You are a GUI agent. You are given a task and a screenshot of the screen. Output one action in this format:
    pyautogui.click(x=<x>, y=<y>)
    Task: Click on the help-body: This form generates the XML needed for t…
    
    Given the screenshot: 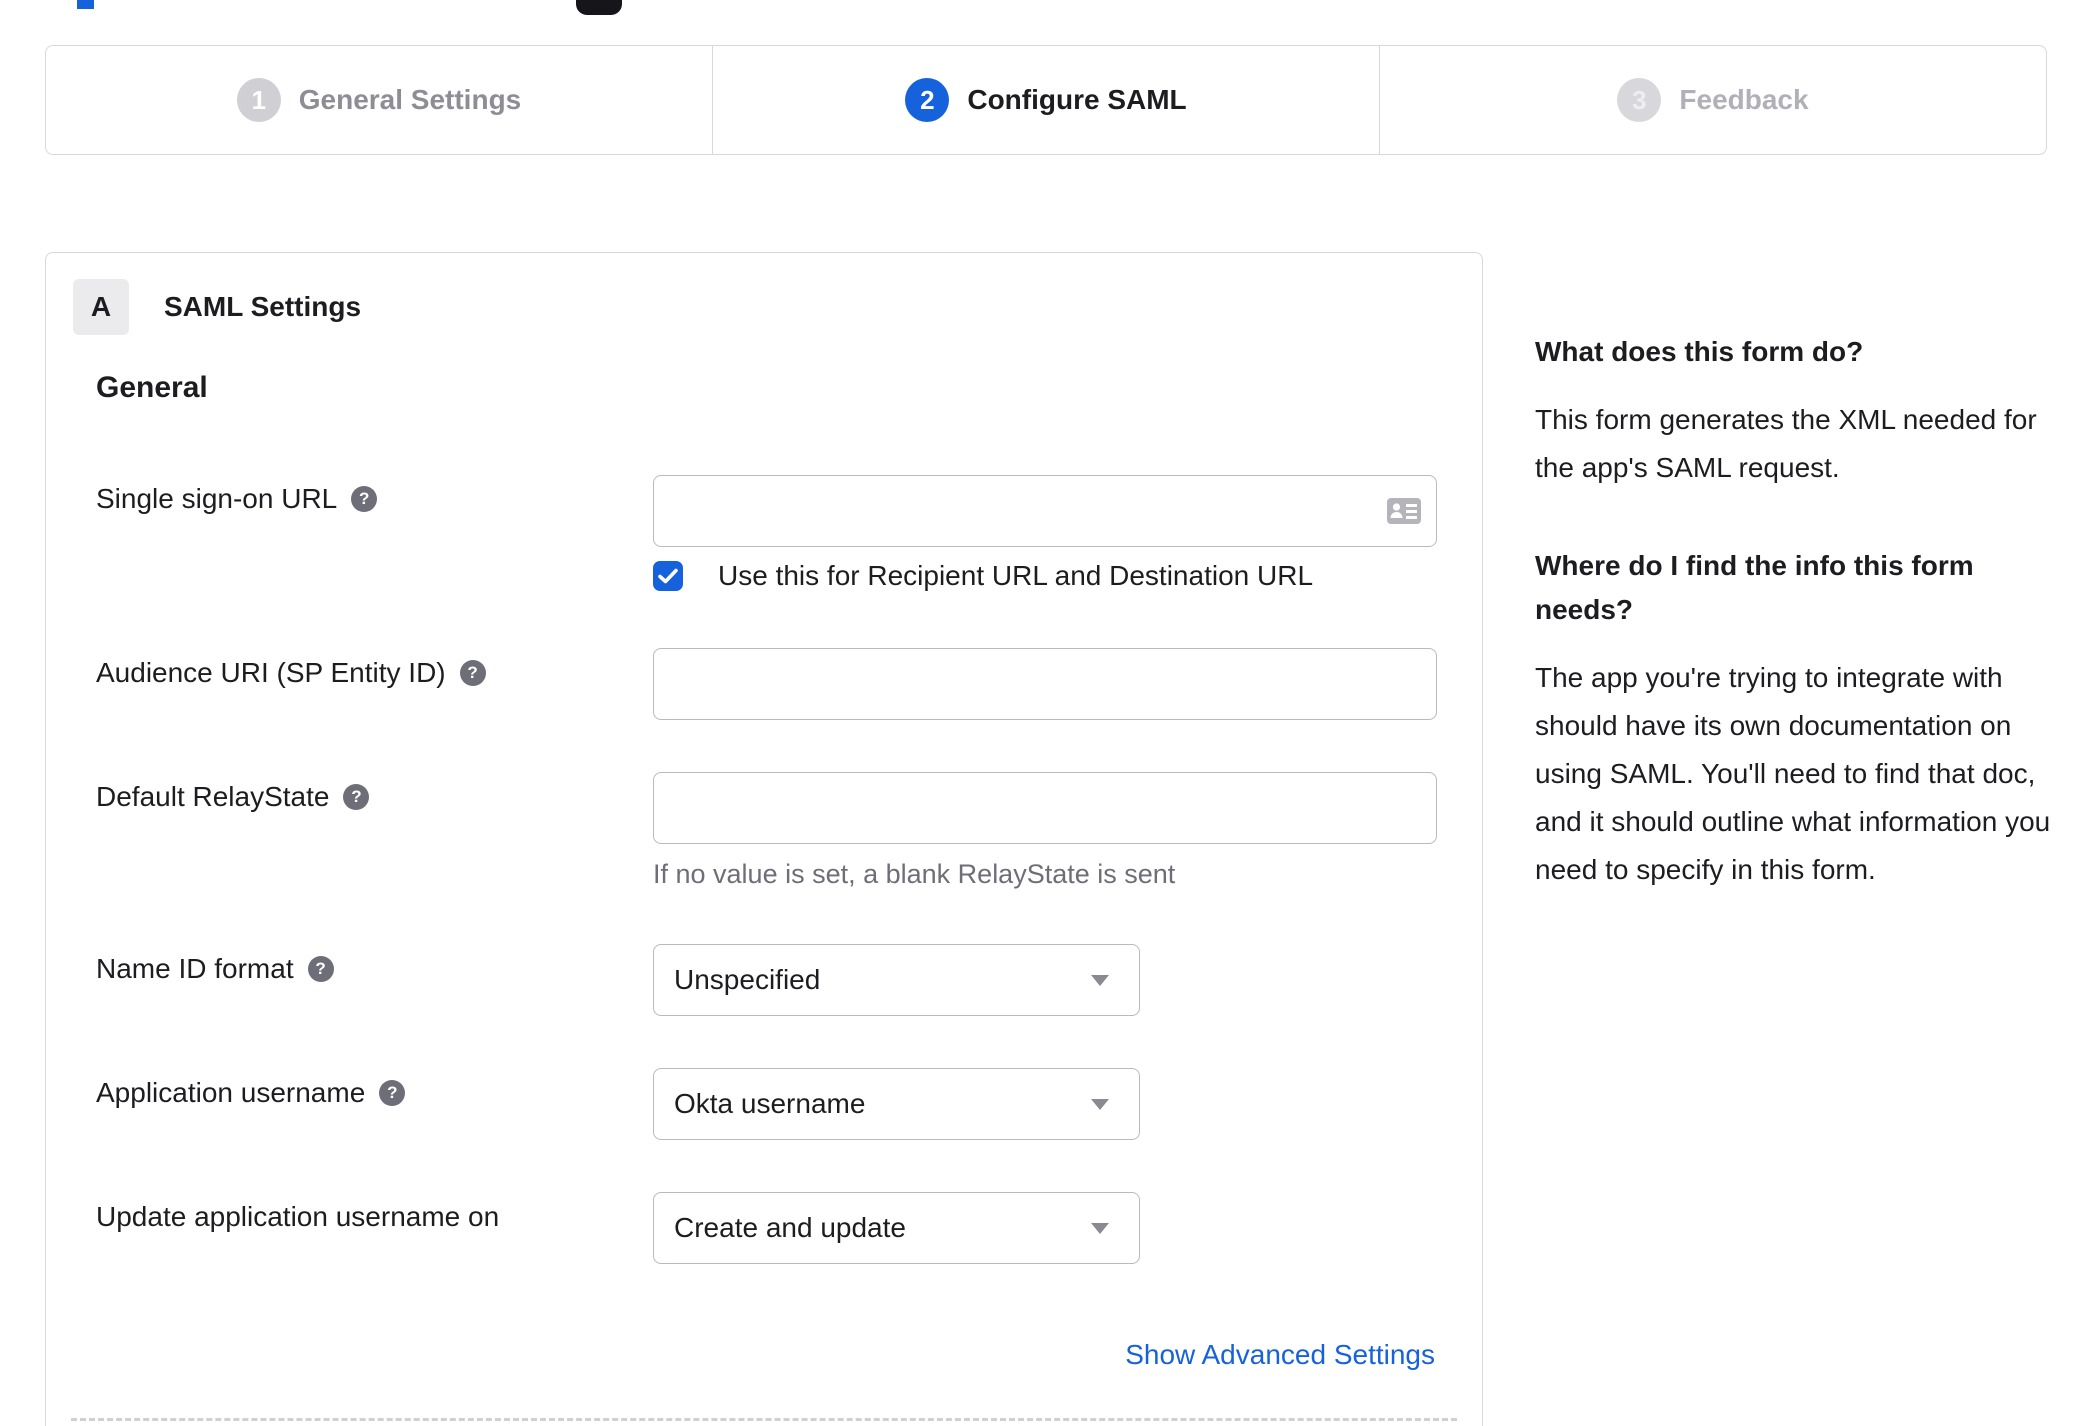 What is the action you would take?
    pyautogui.click(x=1786, y=443)
    